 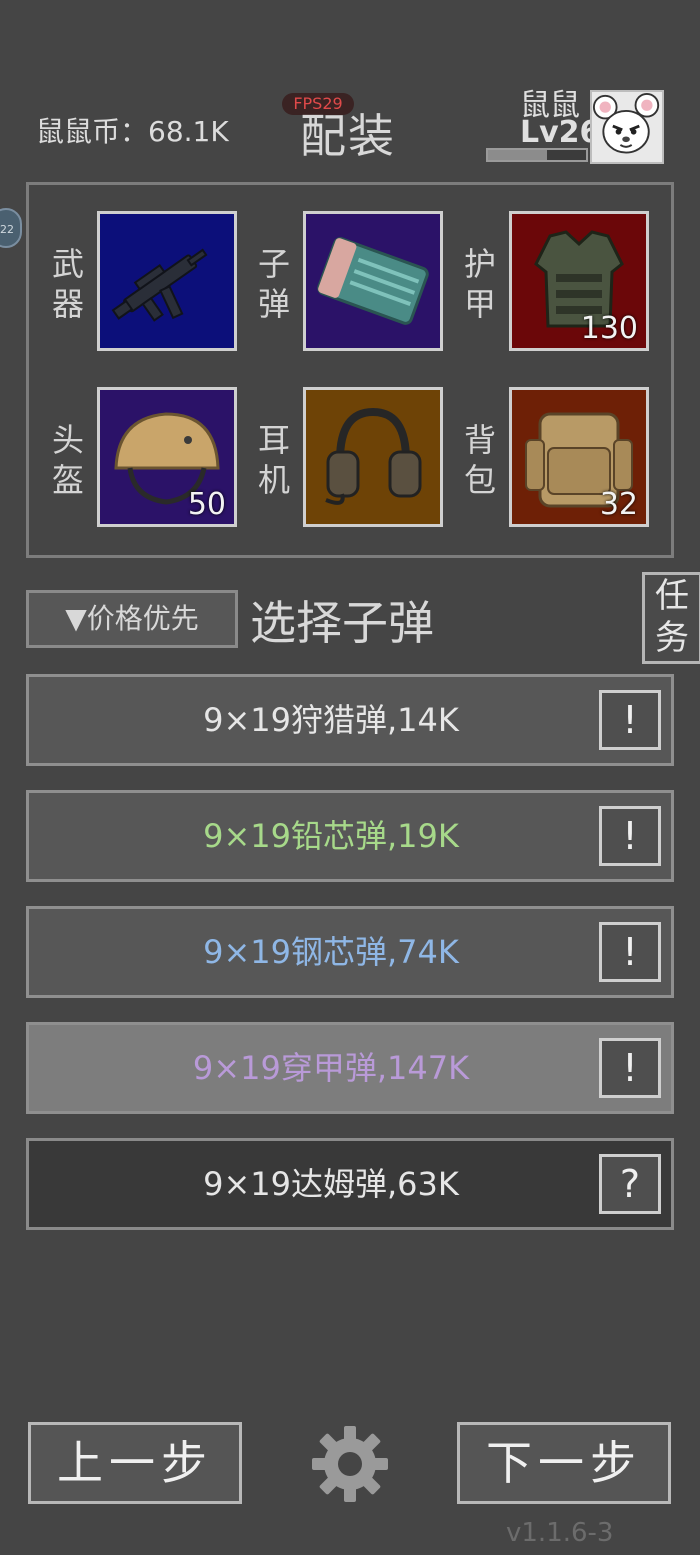 What do you see at coordinates (579, 281) in the screenshot?
I see `armor-slot: 130` at bounding box center [579, 281].